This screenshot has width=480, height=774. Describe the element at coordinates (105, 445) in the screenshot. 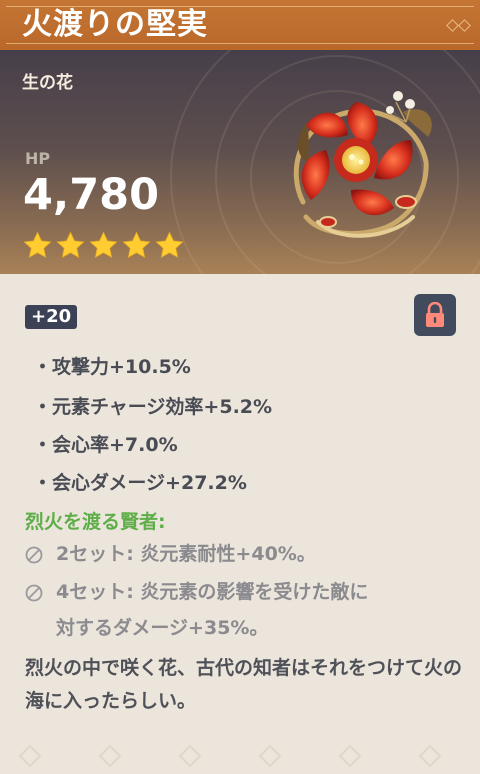

I see `substat-line: ・会心率+7.0%` at that location.